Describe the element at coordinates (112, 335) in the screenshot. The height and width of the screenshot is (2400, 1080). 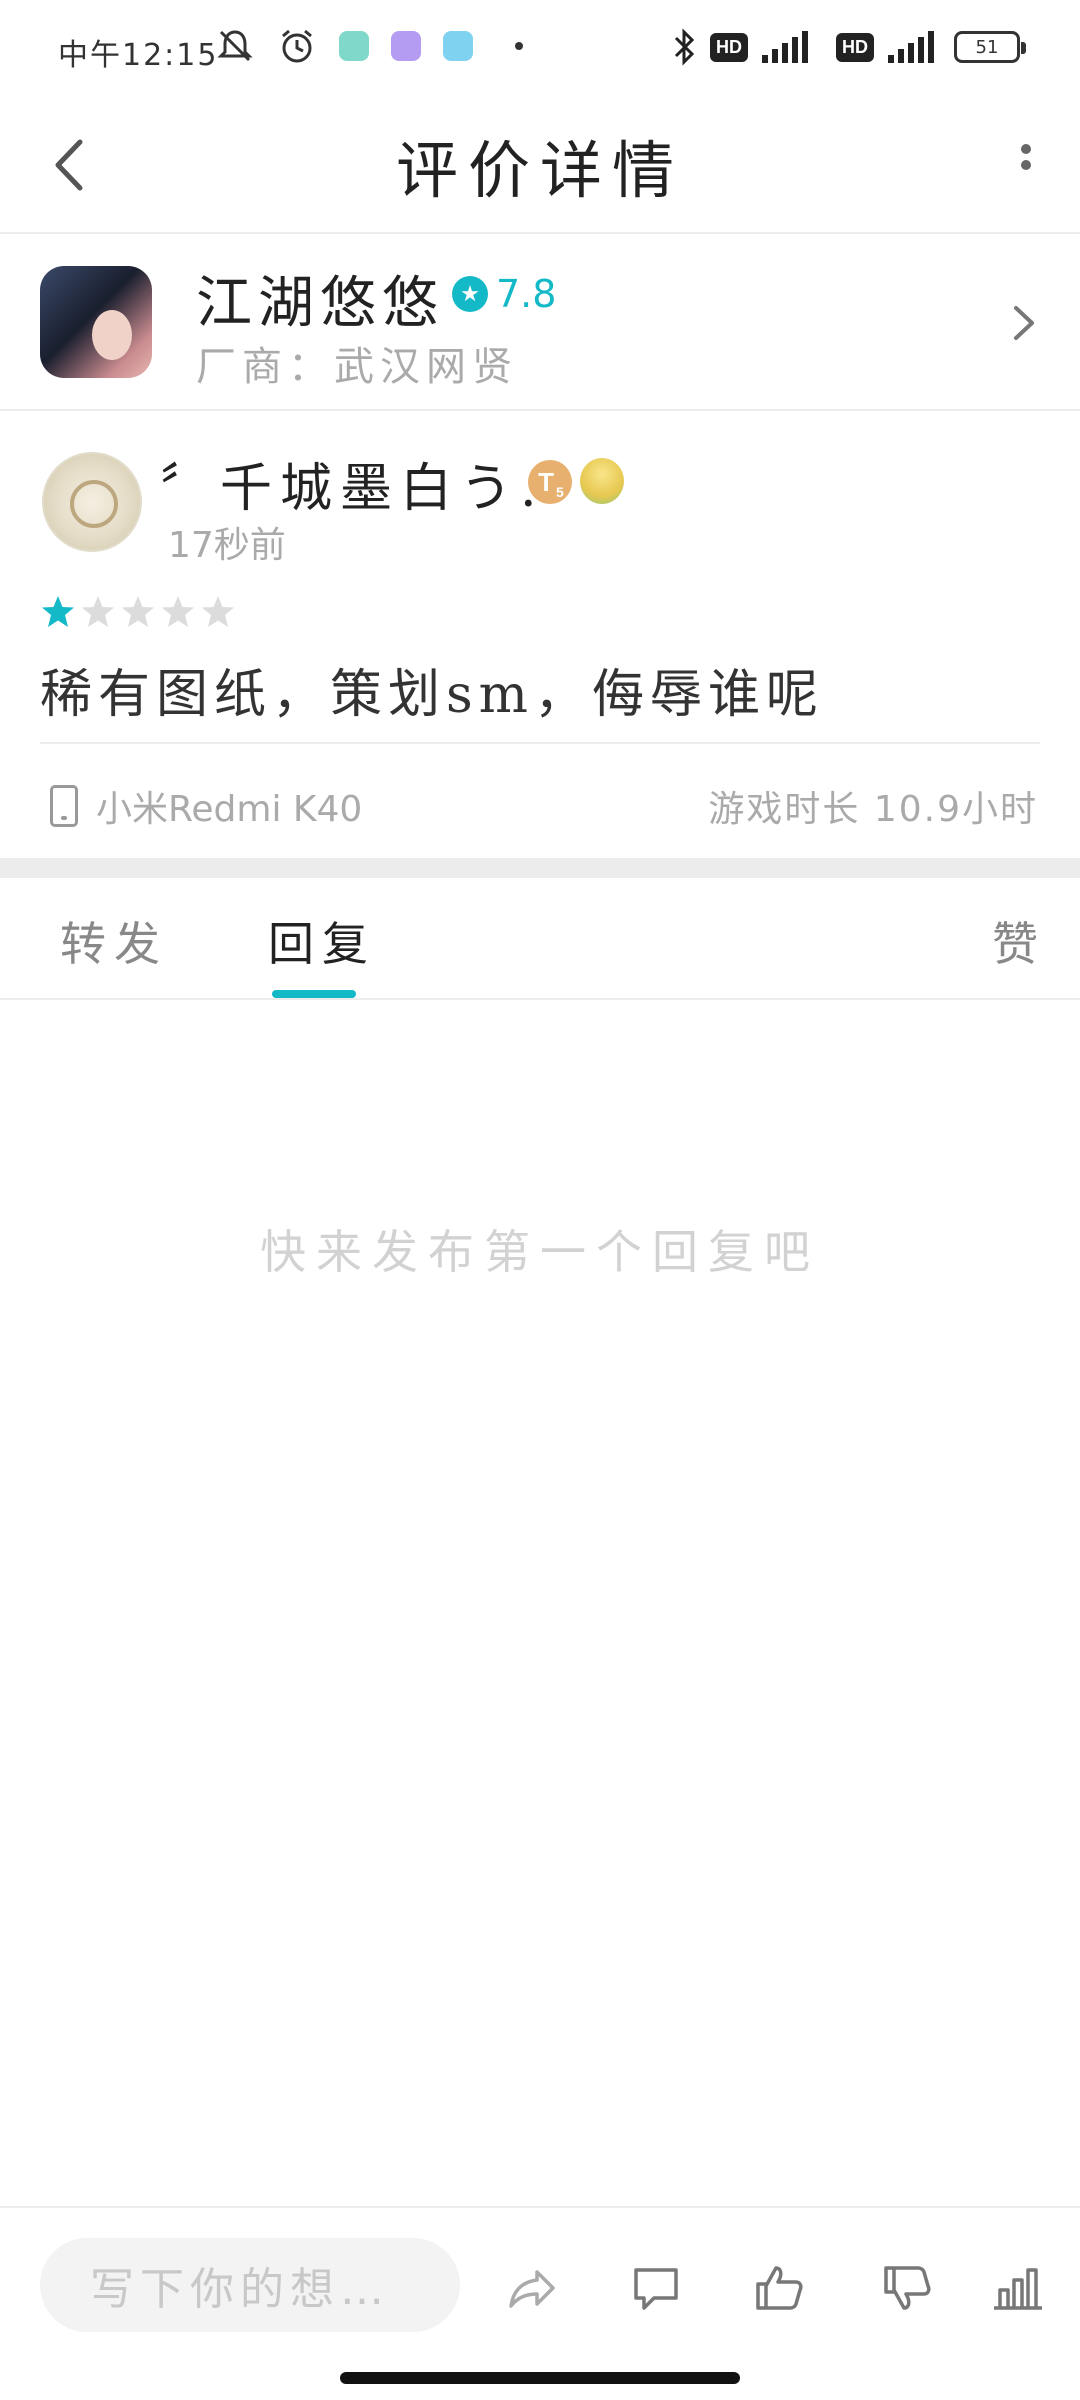
I see `game-icon-art` at that location.